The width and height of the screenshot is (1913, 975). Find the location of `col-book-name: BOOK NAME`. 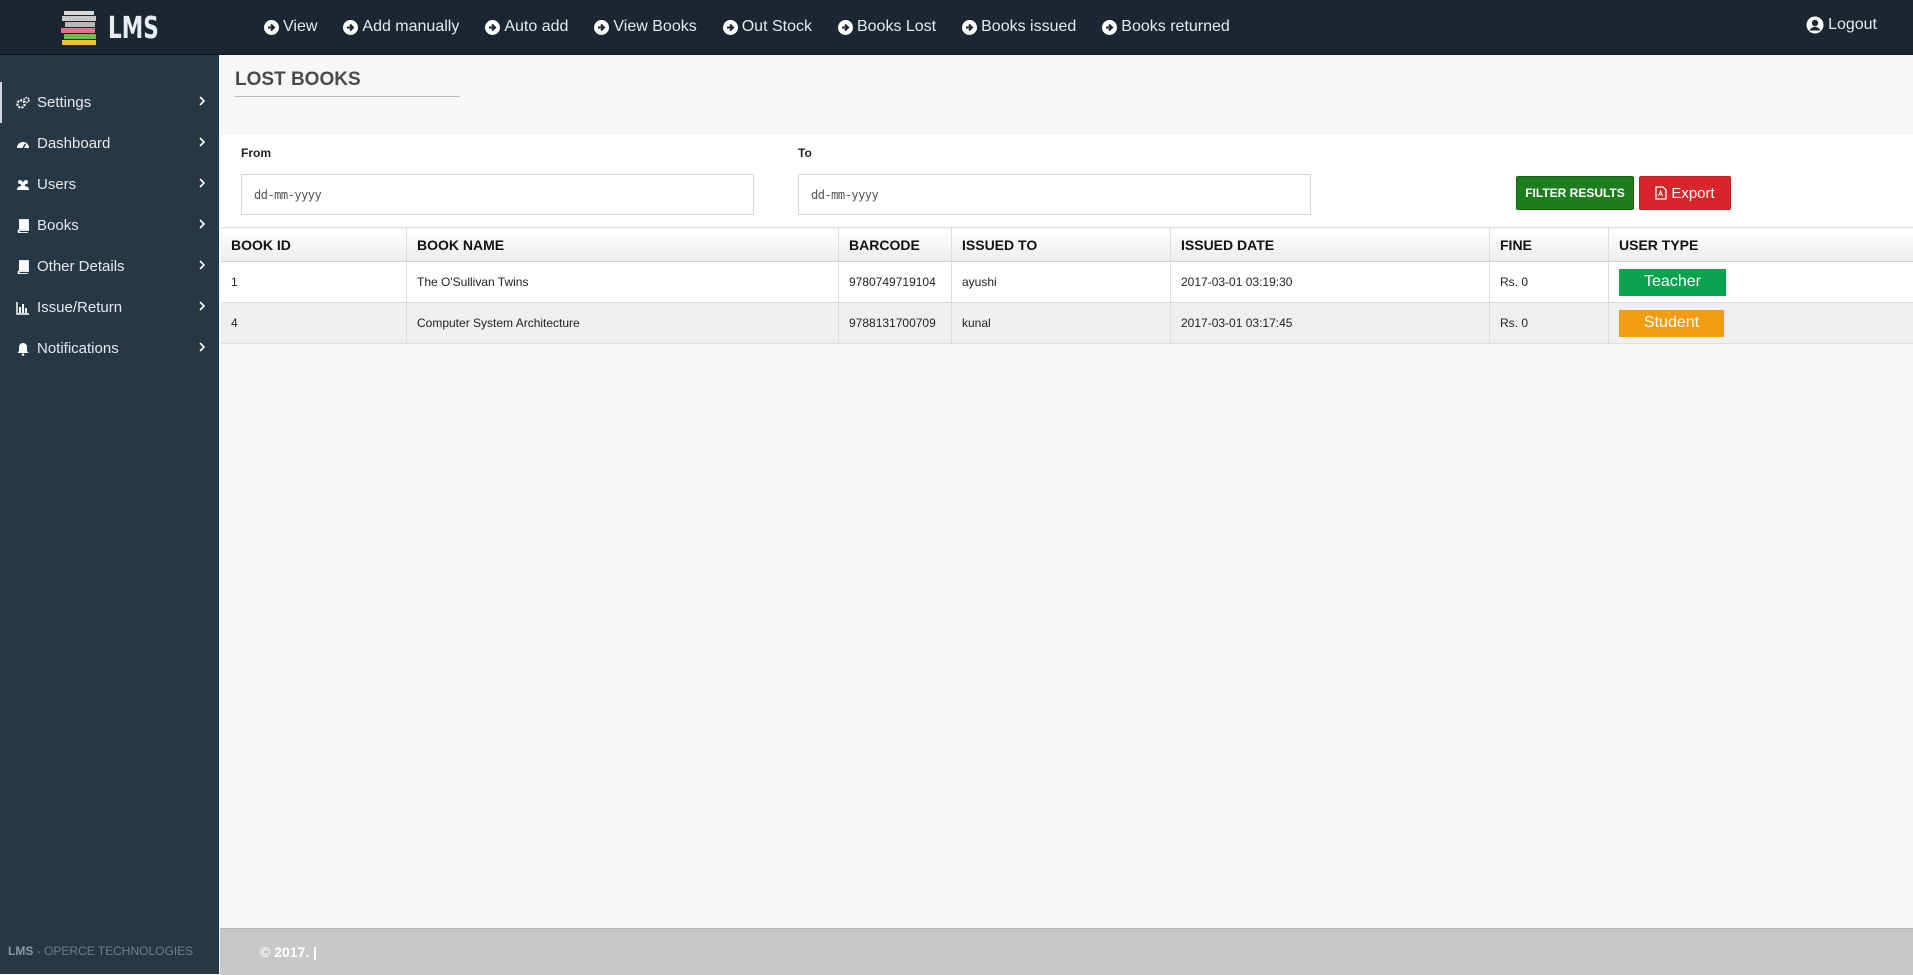

col-book-name: BOOK NAME is located at coordinates (623, 245).